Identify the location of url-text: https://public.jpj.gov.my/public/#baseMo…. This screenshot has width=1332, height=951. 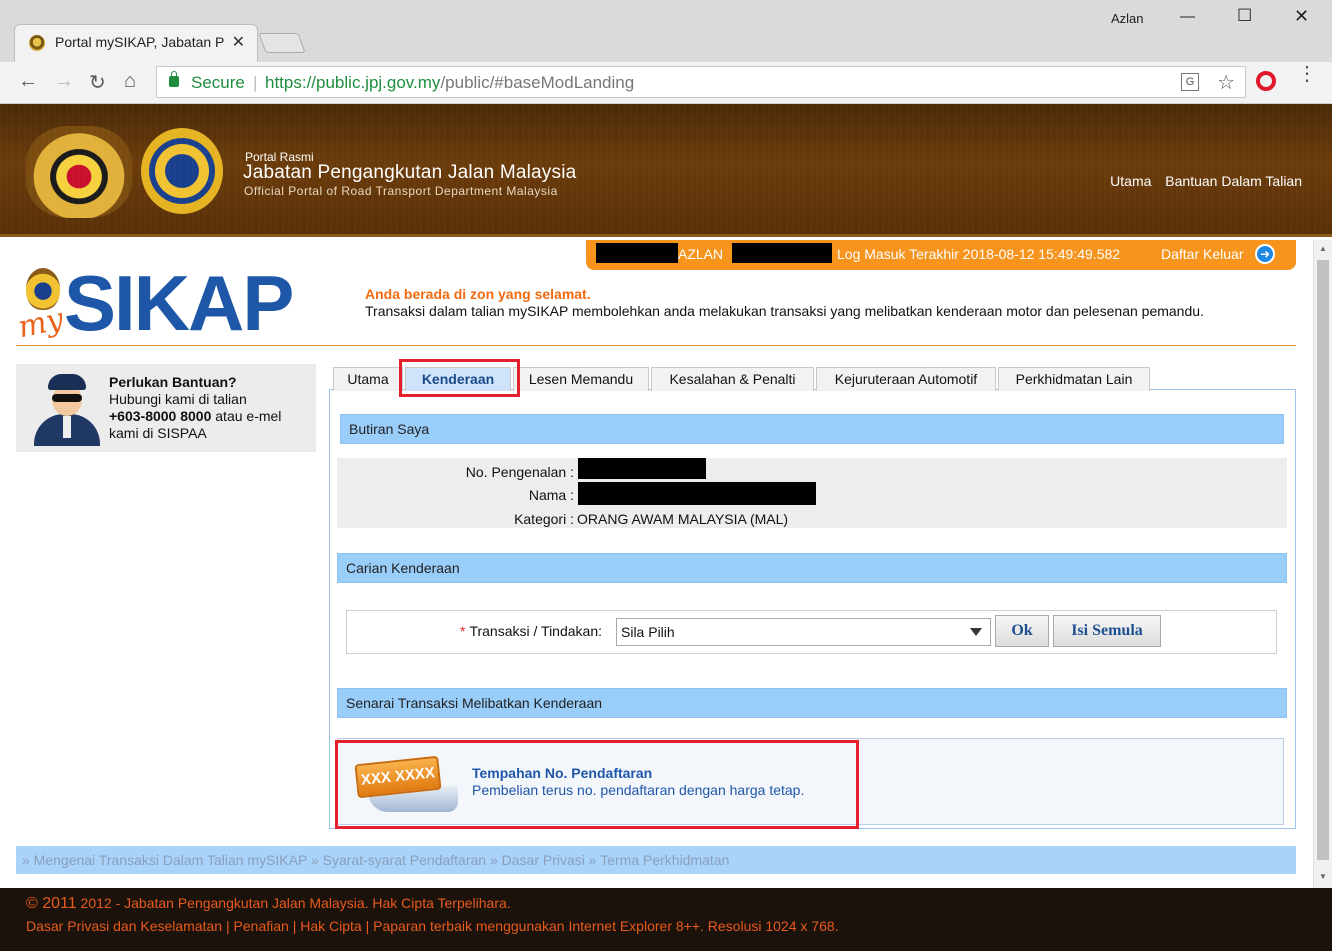
(449, 83).